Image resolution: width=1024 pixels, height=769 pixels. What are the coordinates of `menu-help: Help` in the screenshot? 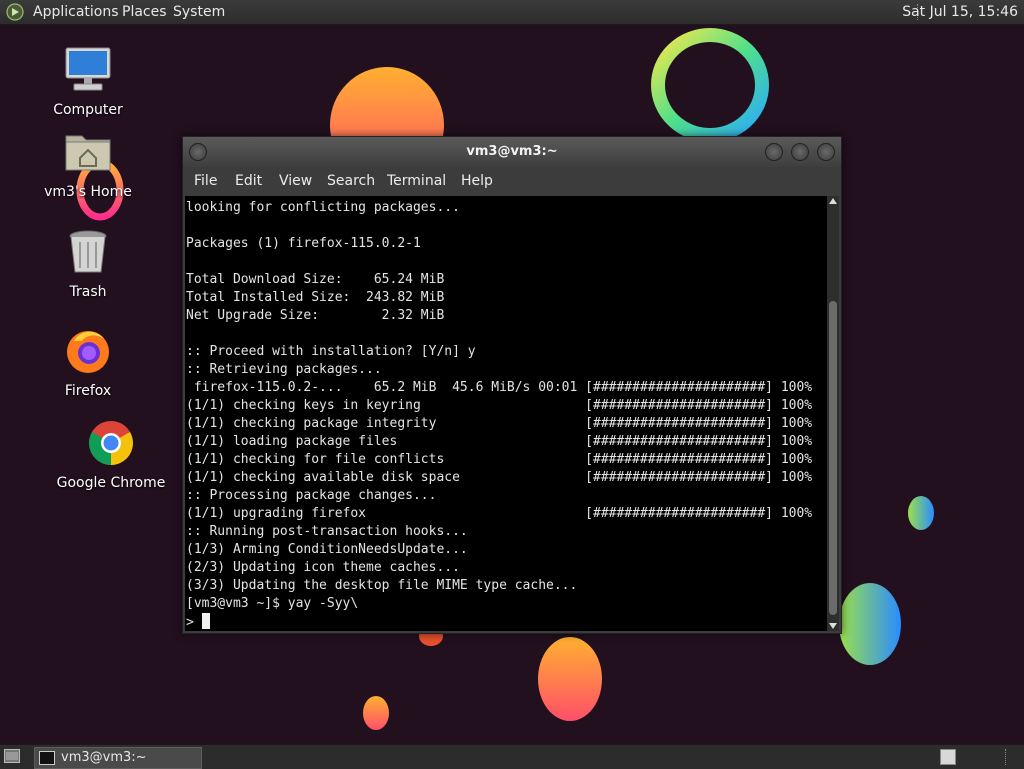 It's located at (477, 181).